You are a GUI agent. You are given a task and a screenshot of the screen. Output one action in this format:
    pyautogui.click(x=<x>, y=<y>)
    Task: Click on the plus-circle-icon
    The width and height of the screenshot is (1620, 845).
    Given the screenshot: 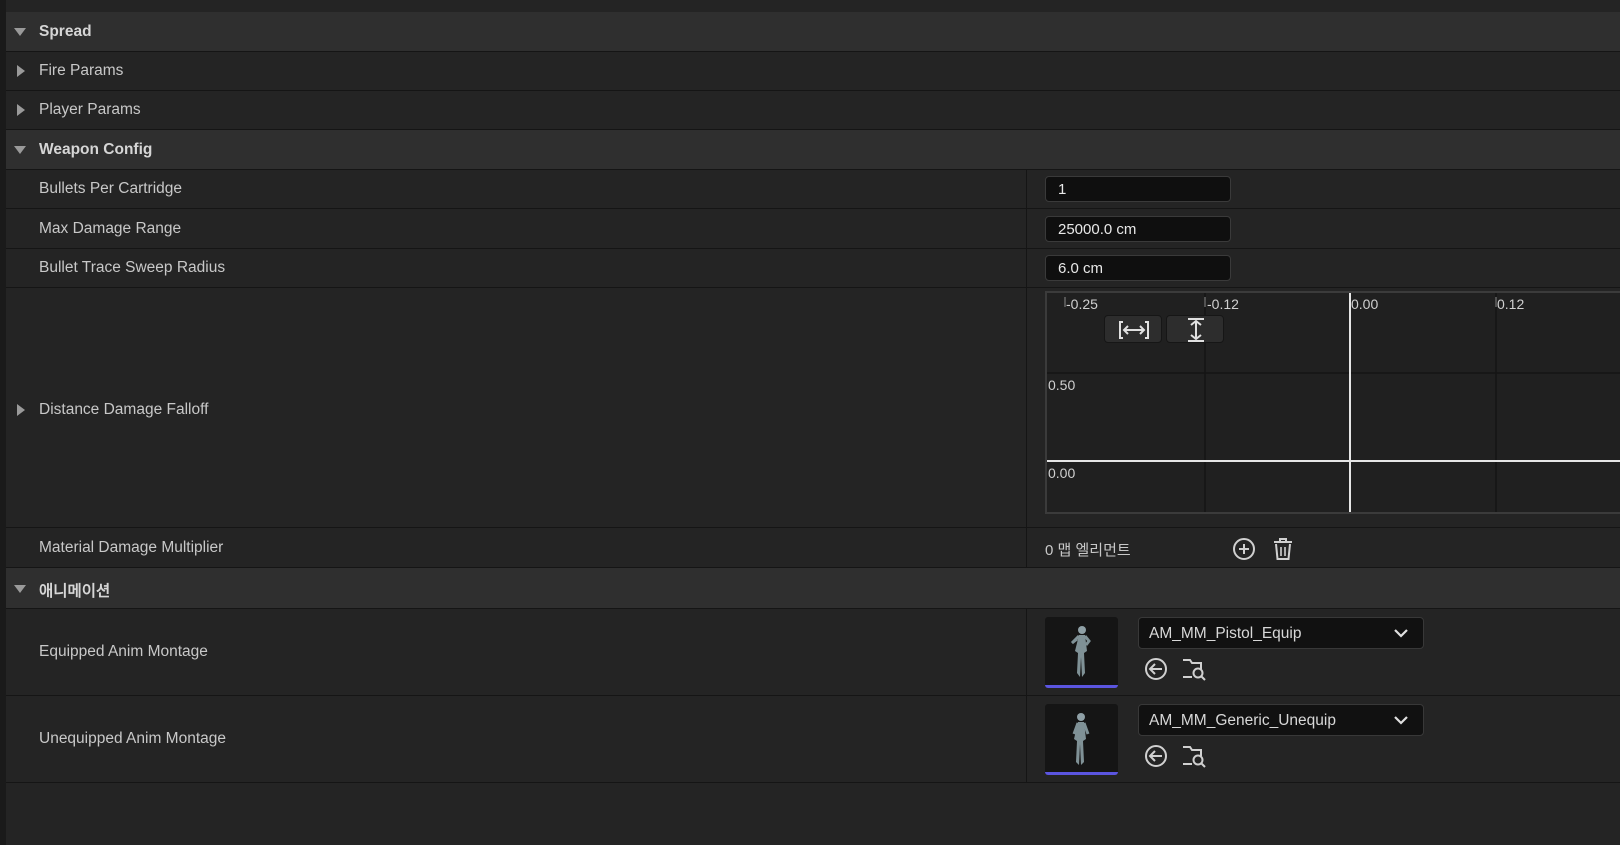 What is the action you would take?
    pyautogui.click(x=1244, y=549)
    